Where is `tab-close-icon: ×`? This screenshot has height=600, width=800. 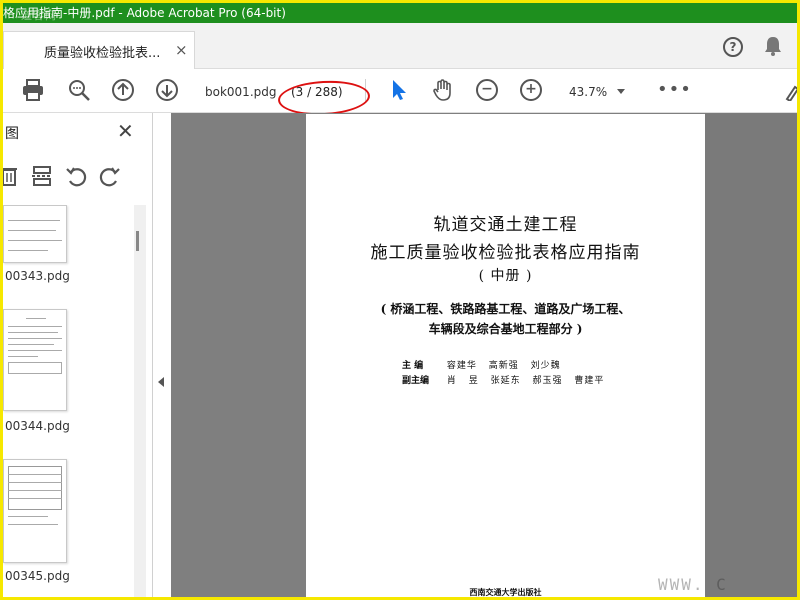
tab-close-icon: × is located at coordinates (181, 50).